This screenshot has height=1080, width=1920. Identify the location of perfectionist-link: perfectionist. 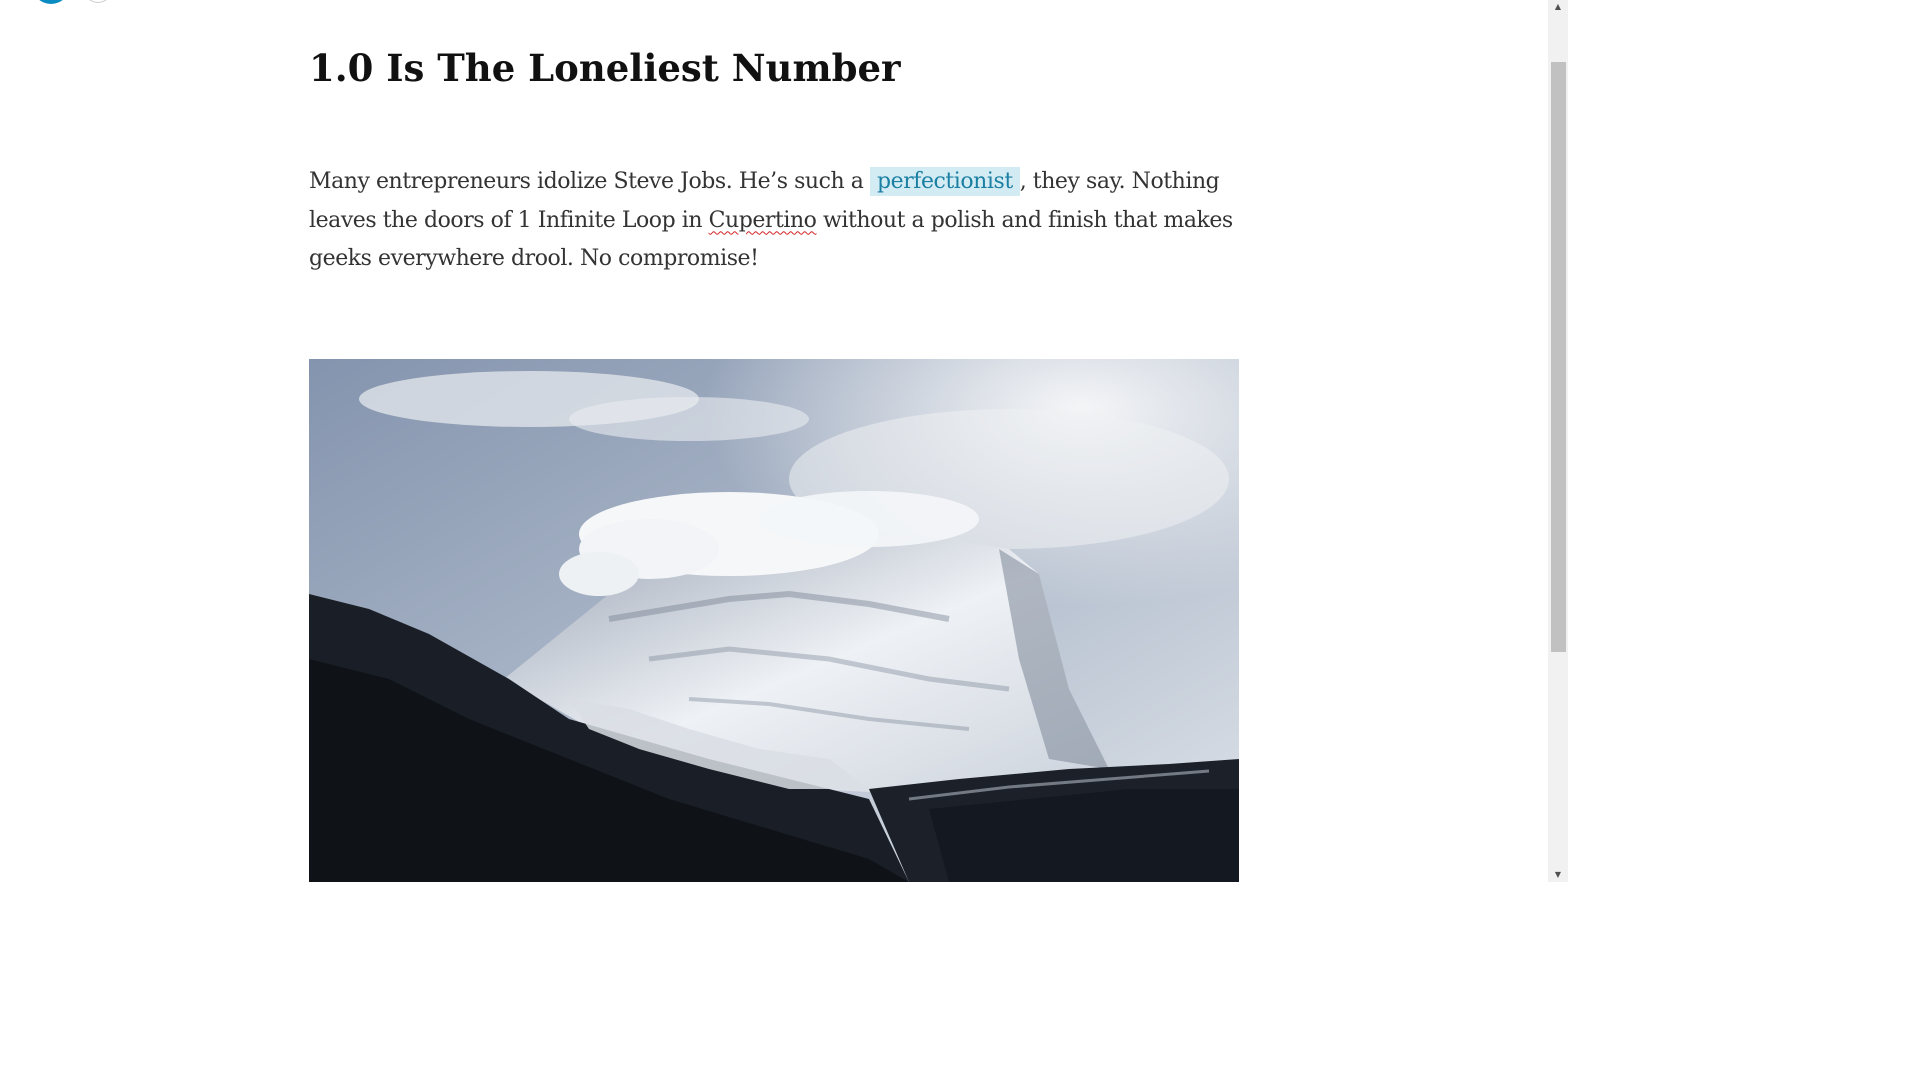
(945, 181).